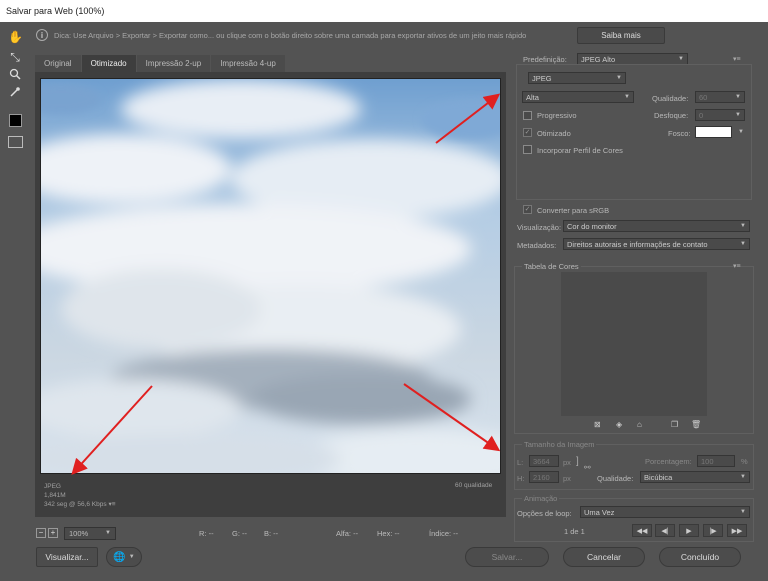 The width and height of the screenshot is (768, 581). Describe the element at coordinates (520, 462) in the screenshot. I see `width-label: L:` at that location.